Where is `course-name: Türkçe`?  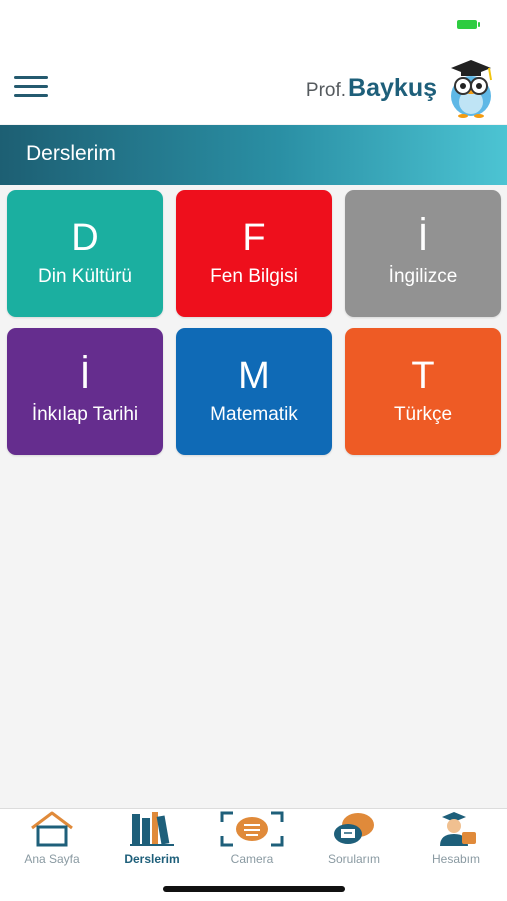
course-name: Türkçe is located at coordinates (423, 414).